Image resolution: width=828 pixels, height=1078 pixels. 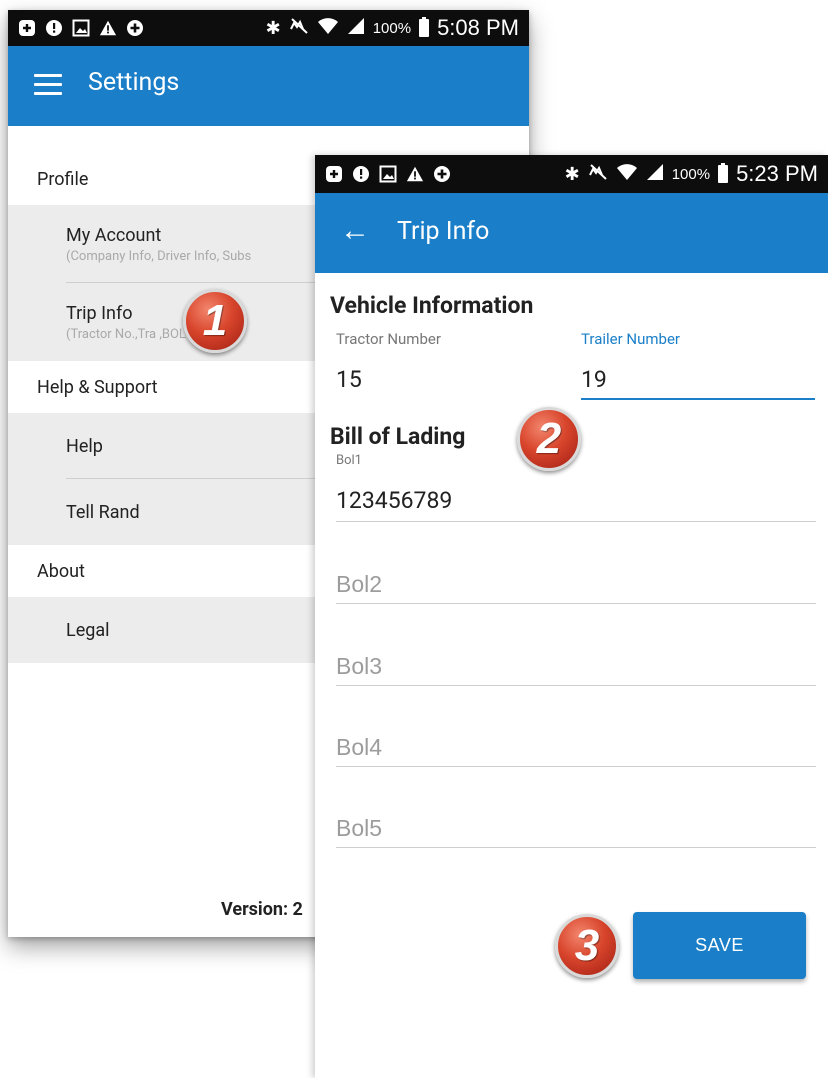 What do you see at coordinates (594, 379) in the screenshot?
I see `trailer-number-field: 19` at bounding box center [594, 379].